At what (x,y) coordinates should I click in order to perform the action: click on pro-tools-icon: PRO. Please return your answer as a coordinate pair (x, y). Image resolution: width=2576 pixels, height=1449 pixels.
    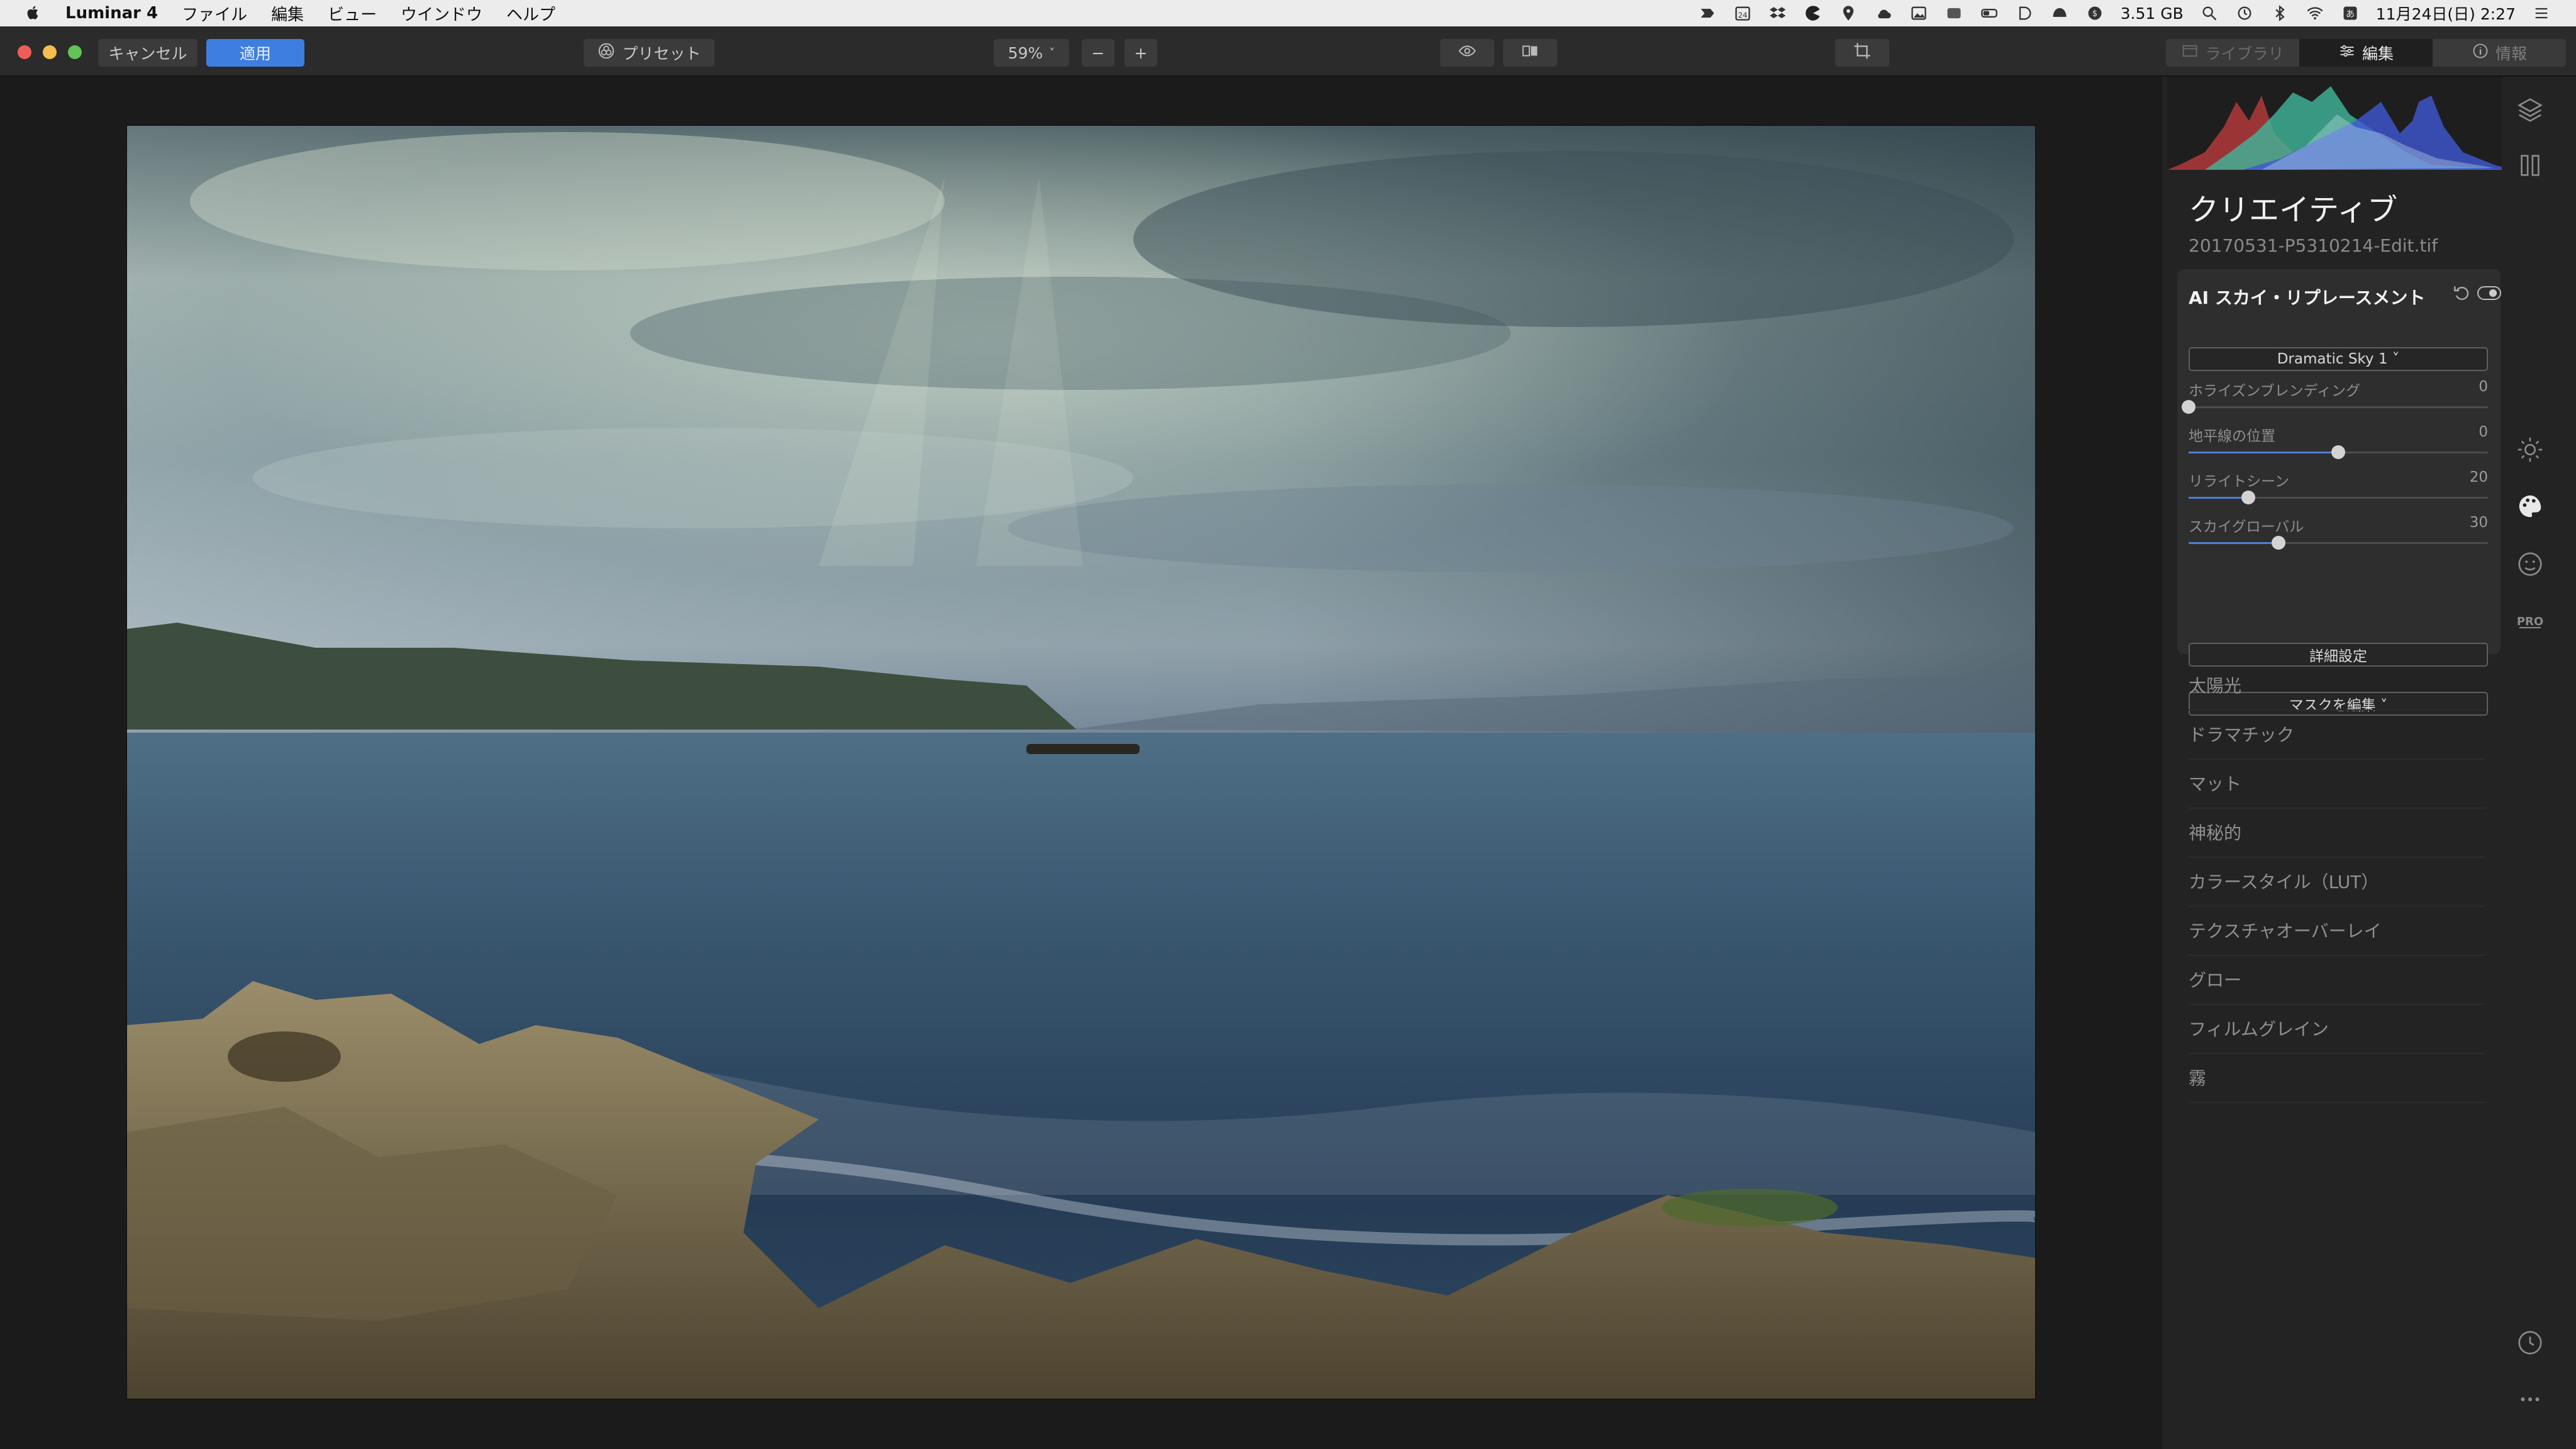
    Looking at the image, I should click on (2530, 620).